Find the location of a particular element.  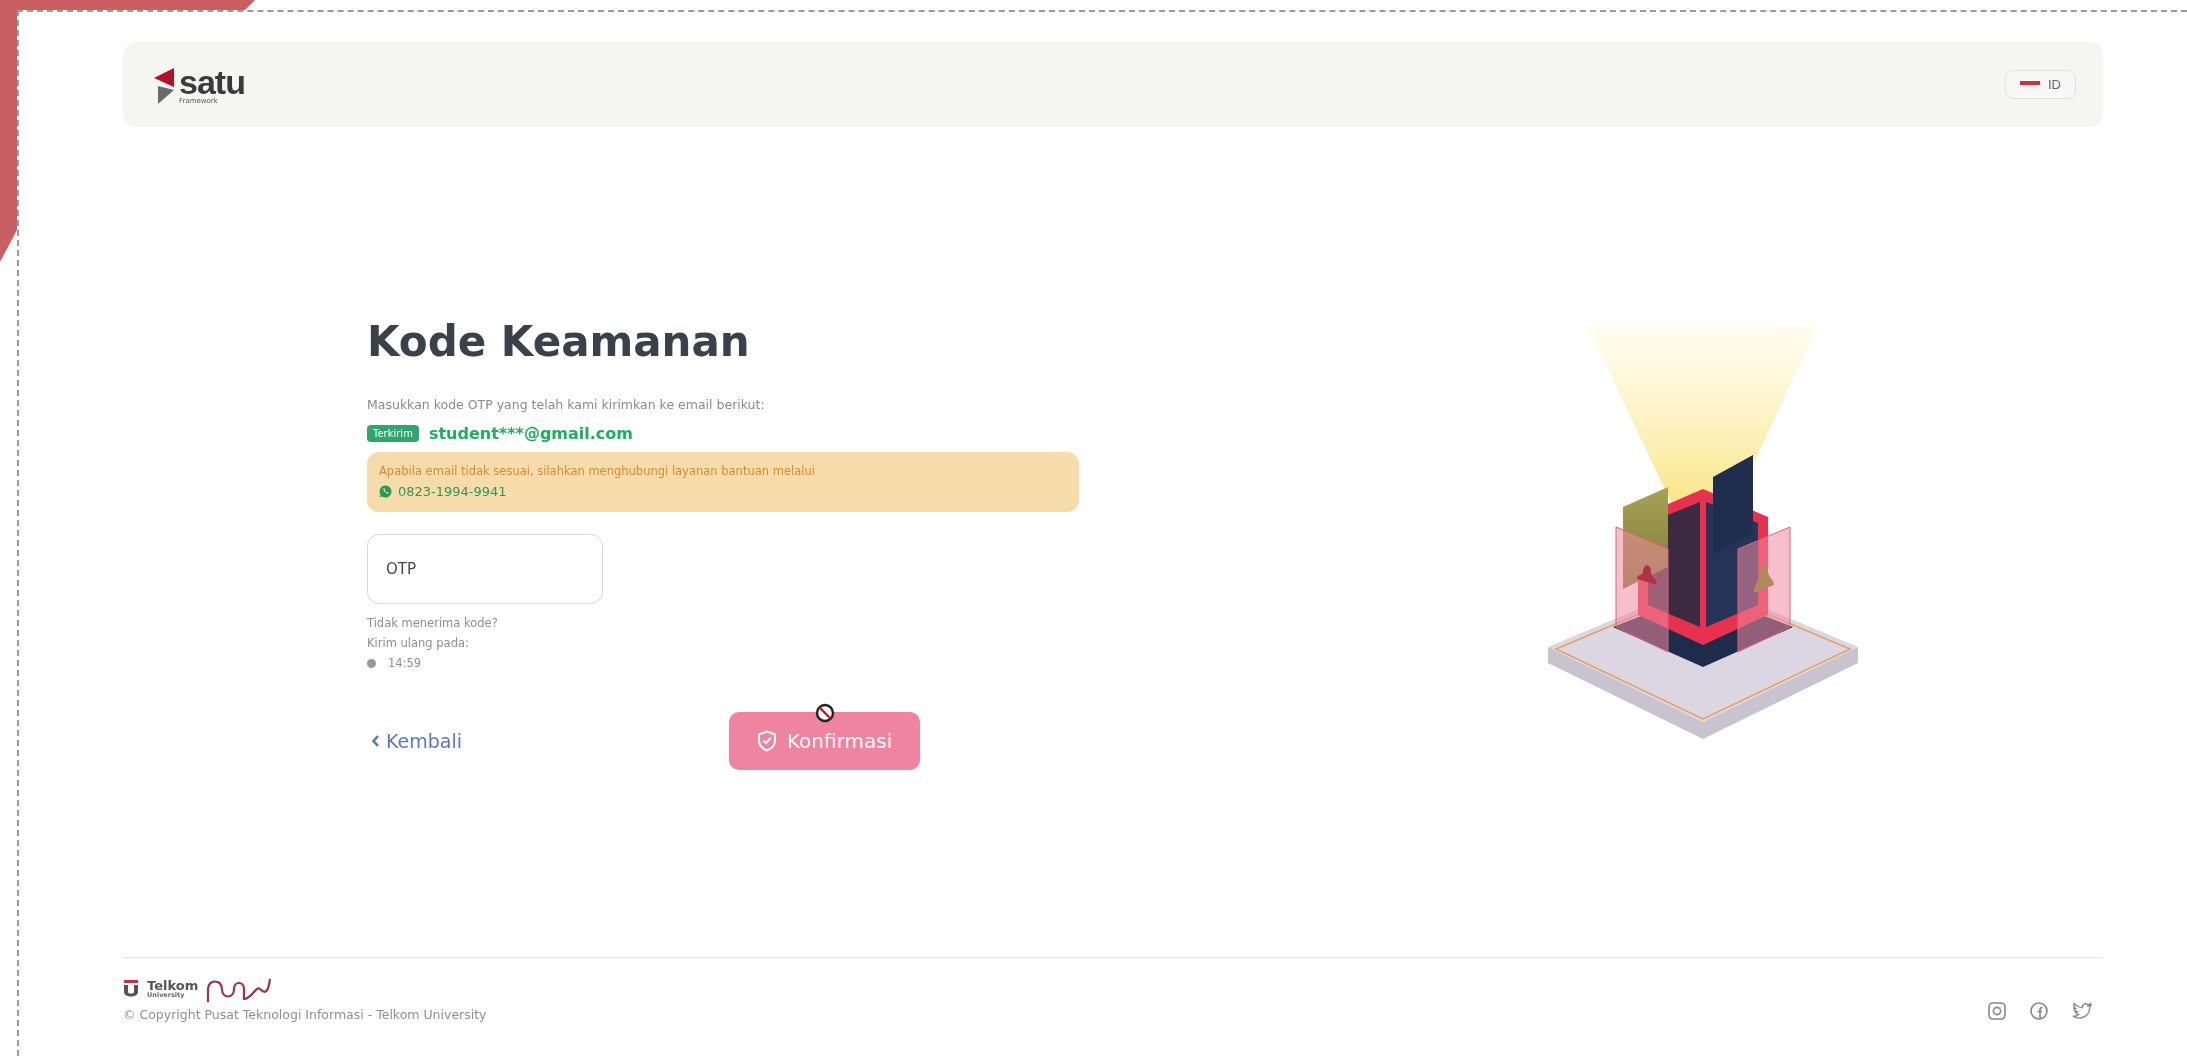

phone-link: 0823-1994-9941 is located at coordinates (452, 492).